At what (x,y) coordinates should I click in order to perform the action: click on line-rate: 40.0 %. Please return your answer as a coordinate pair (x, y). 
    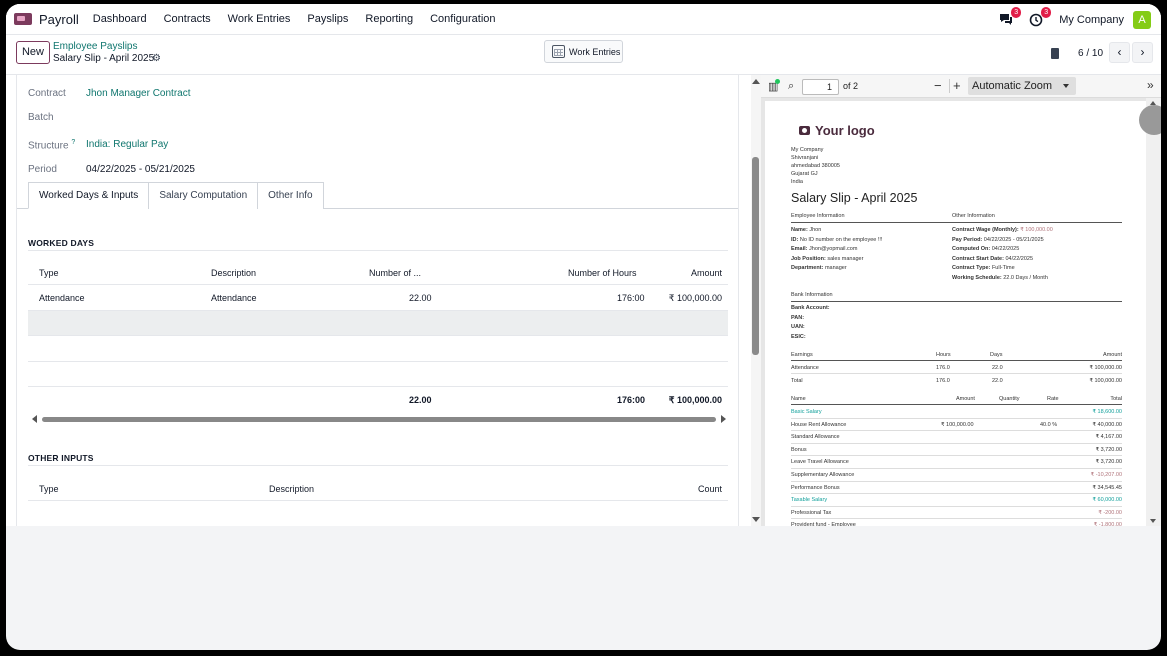
    Looking at the image, I should click on (1049, 424).